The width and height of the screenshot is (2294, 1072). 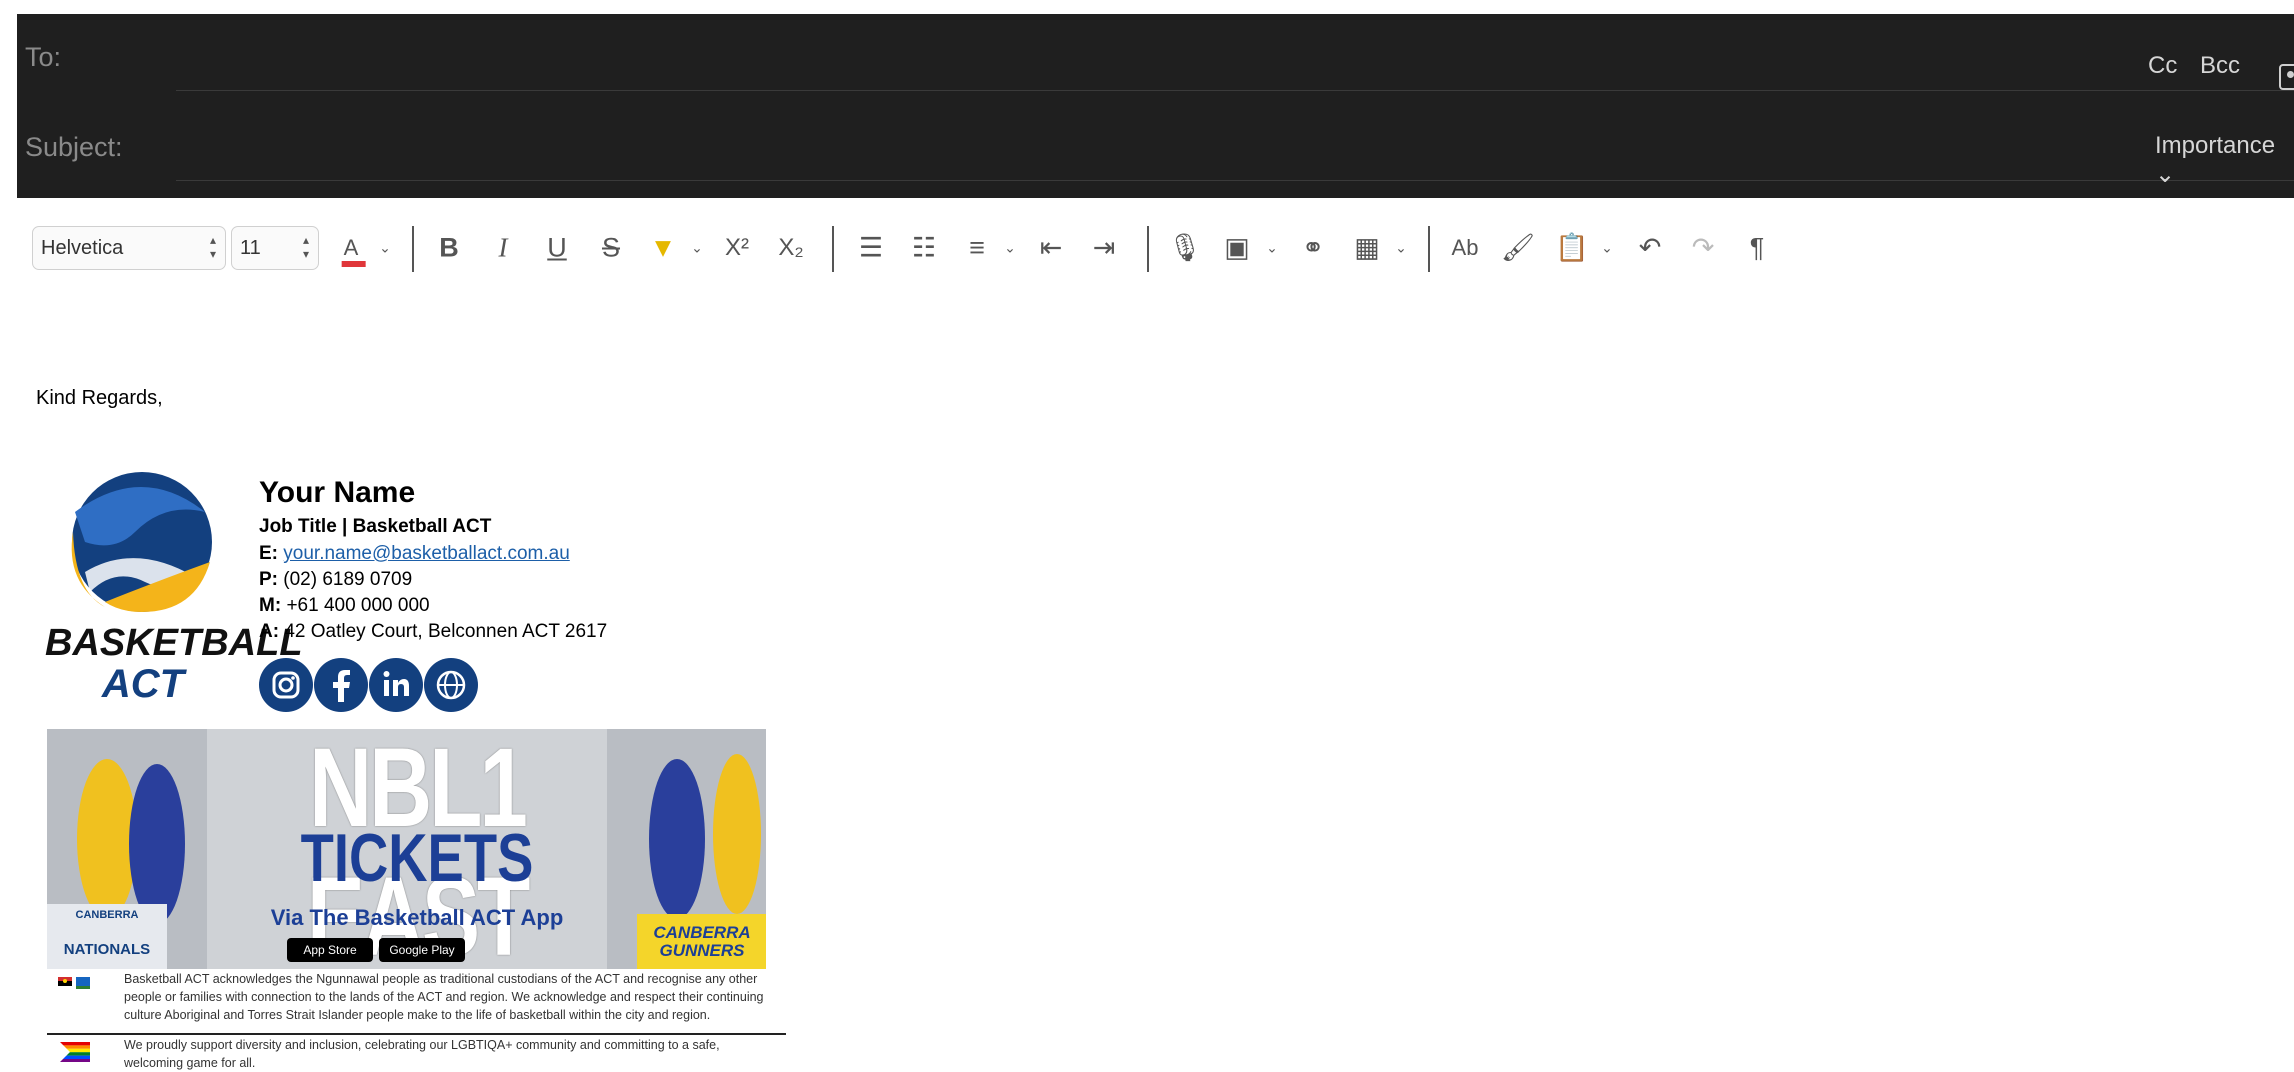 I want to click on format-painter-icon: 🖌, so click(x=1518, y=248).